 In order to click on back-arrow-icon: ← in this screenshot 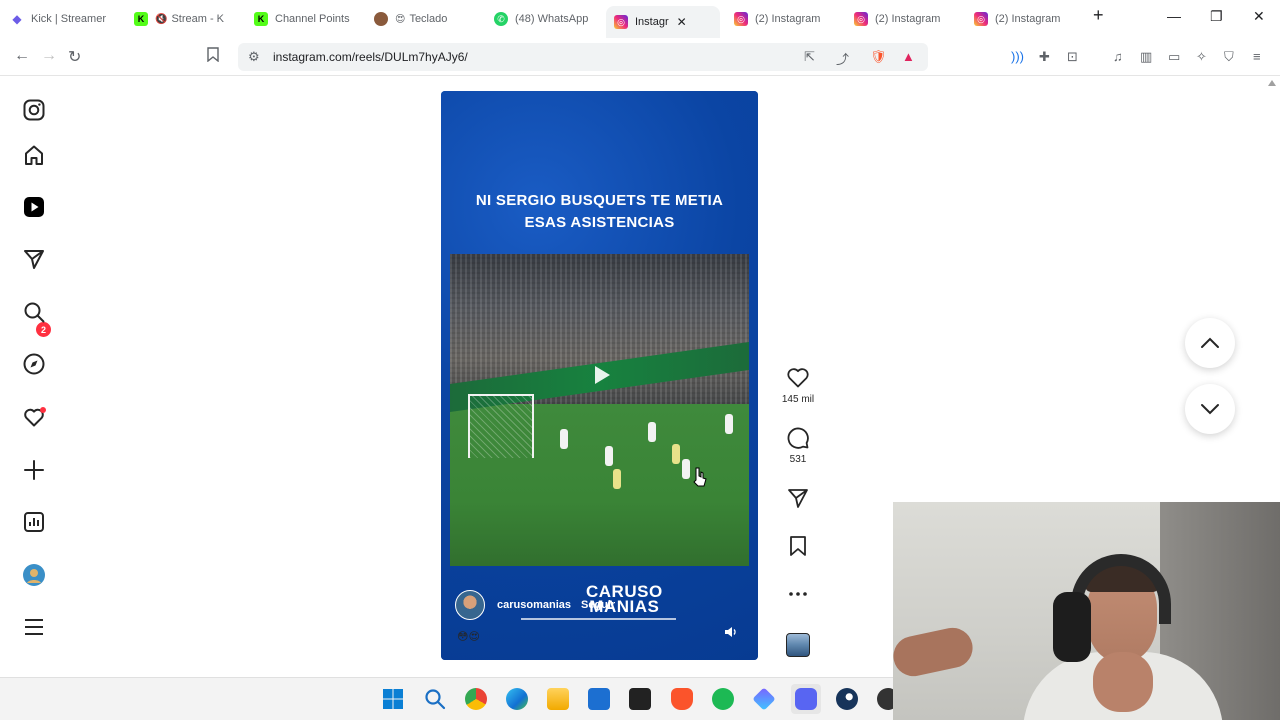, I will do `click(22, 56)`.